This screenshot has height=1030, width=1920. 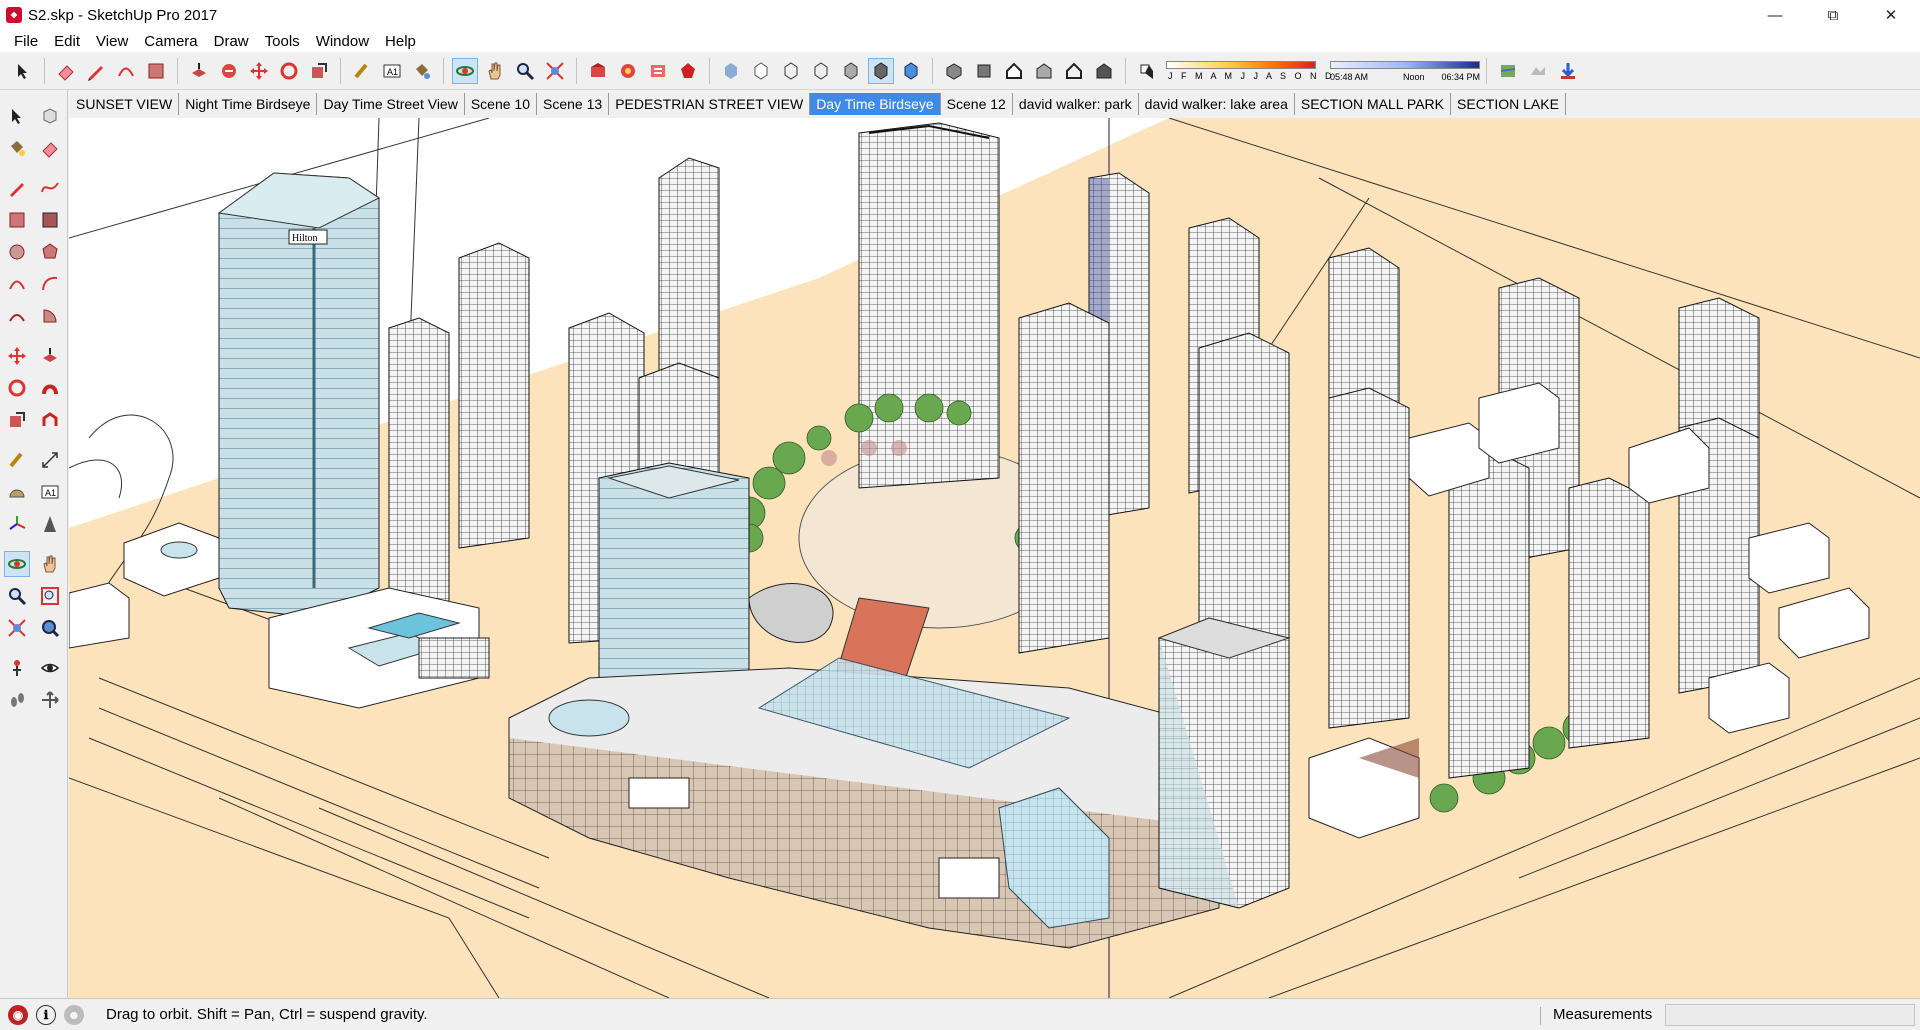 I want to click on share-component-button, so click(x=658, y=71).